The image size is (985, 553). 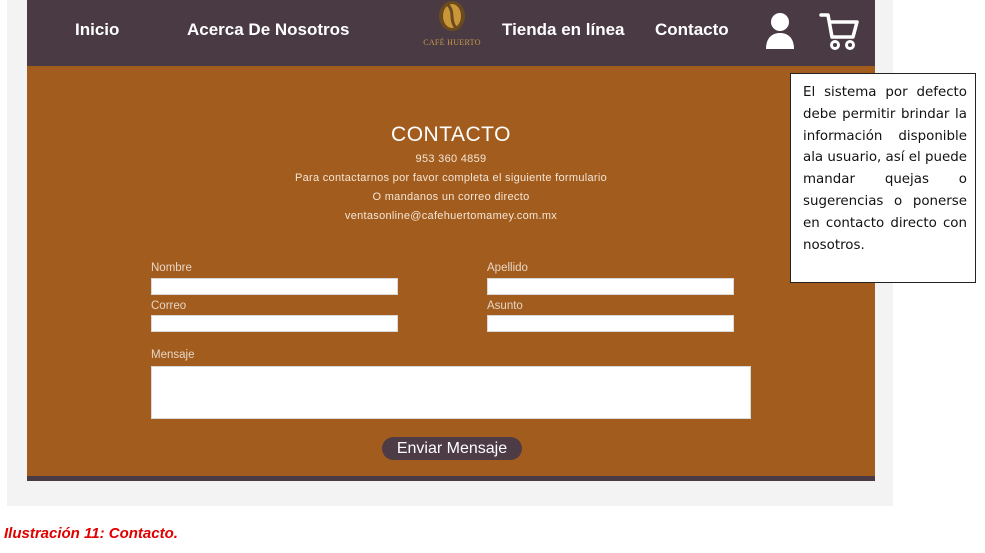 What do you see at coordinates (692, 30) in the screenshot?
I see `nav-contact-link: Contacto` at bounding box center [692, 30].